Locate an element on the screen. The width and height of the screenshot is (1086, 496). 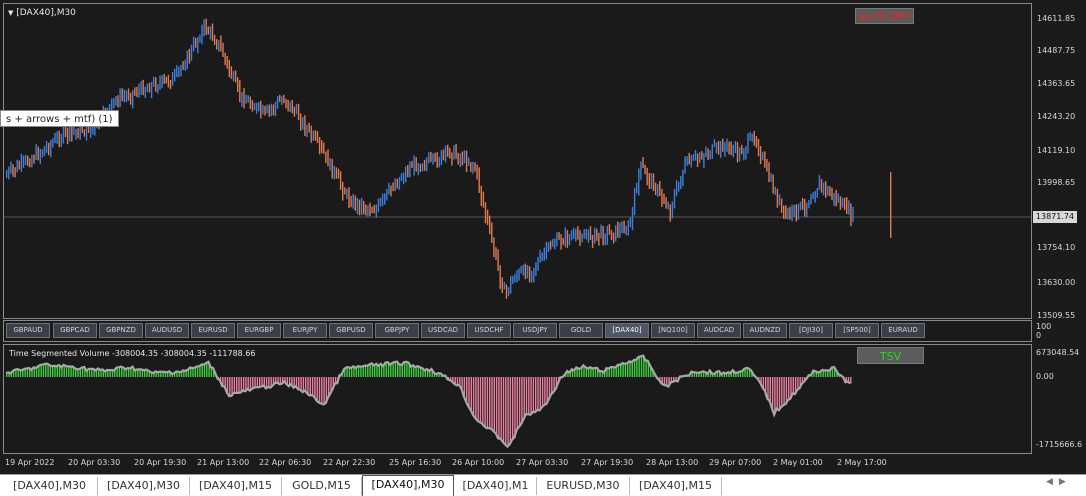
tsv-button: TSV is located at coordinates (890, 355).